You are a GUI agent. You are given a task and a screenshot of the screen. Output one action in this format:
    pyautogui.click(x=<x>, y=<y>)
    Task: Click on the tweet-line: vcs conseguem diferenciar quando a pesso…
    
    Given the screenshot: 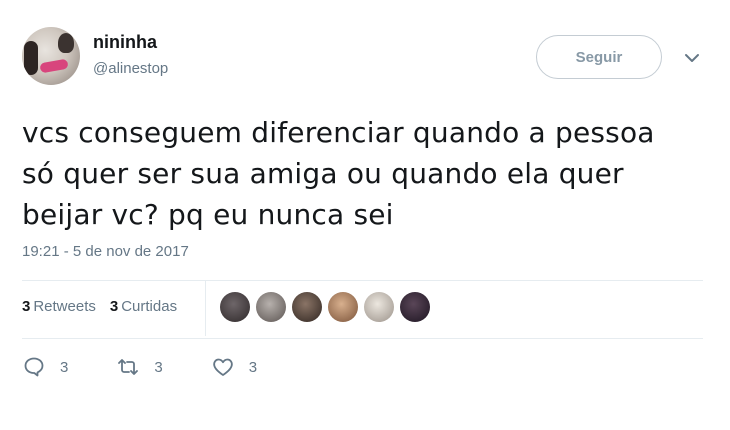 What is the action you would take?
    pyautogui.click(x=338, y=132)
    